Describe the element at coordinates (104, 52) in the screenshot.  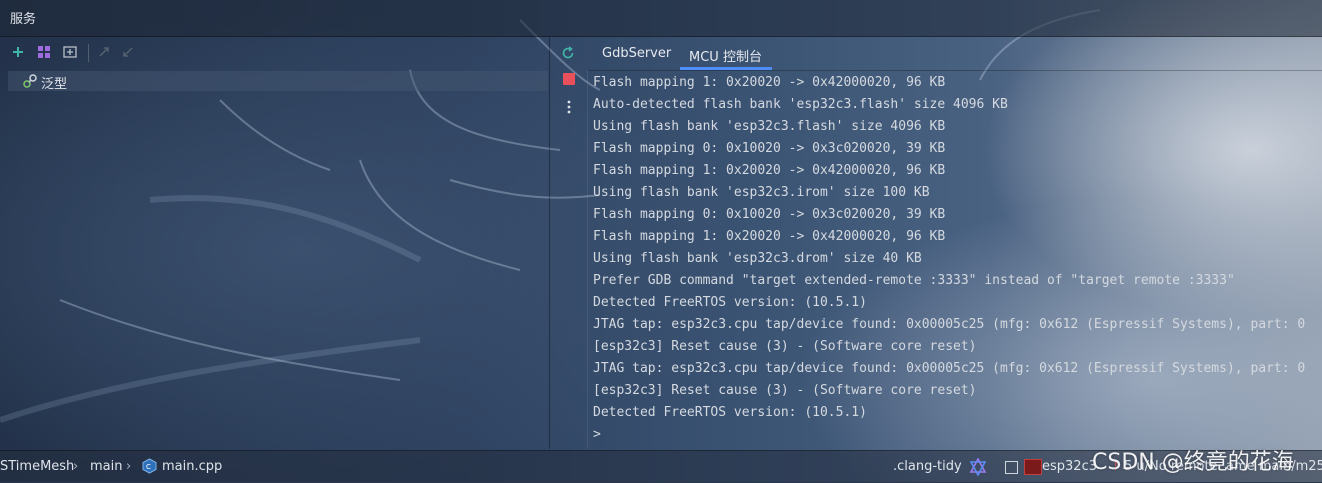
I see `expand-icon` at that location.